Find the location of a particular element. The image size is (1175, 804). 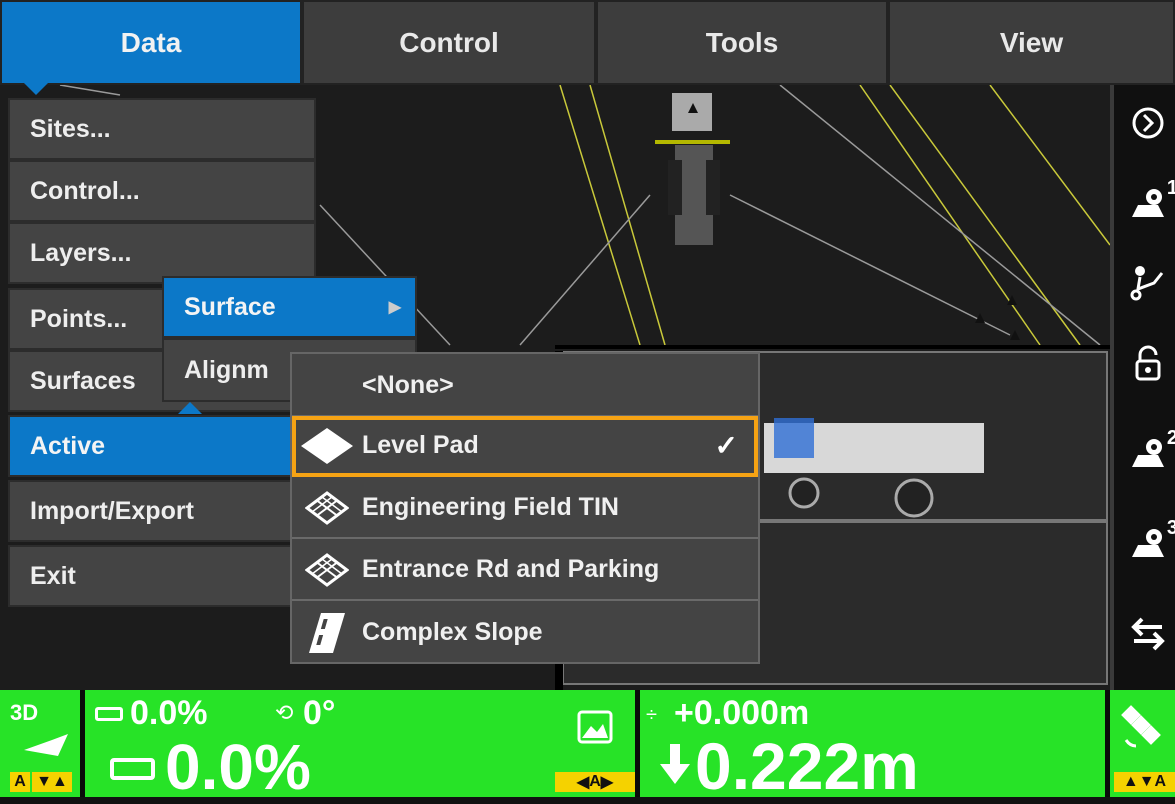

elevation-big-value: 0.222m is located at coordinates (807, 766).